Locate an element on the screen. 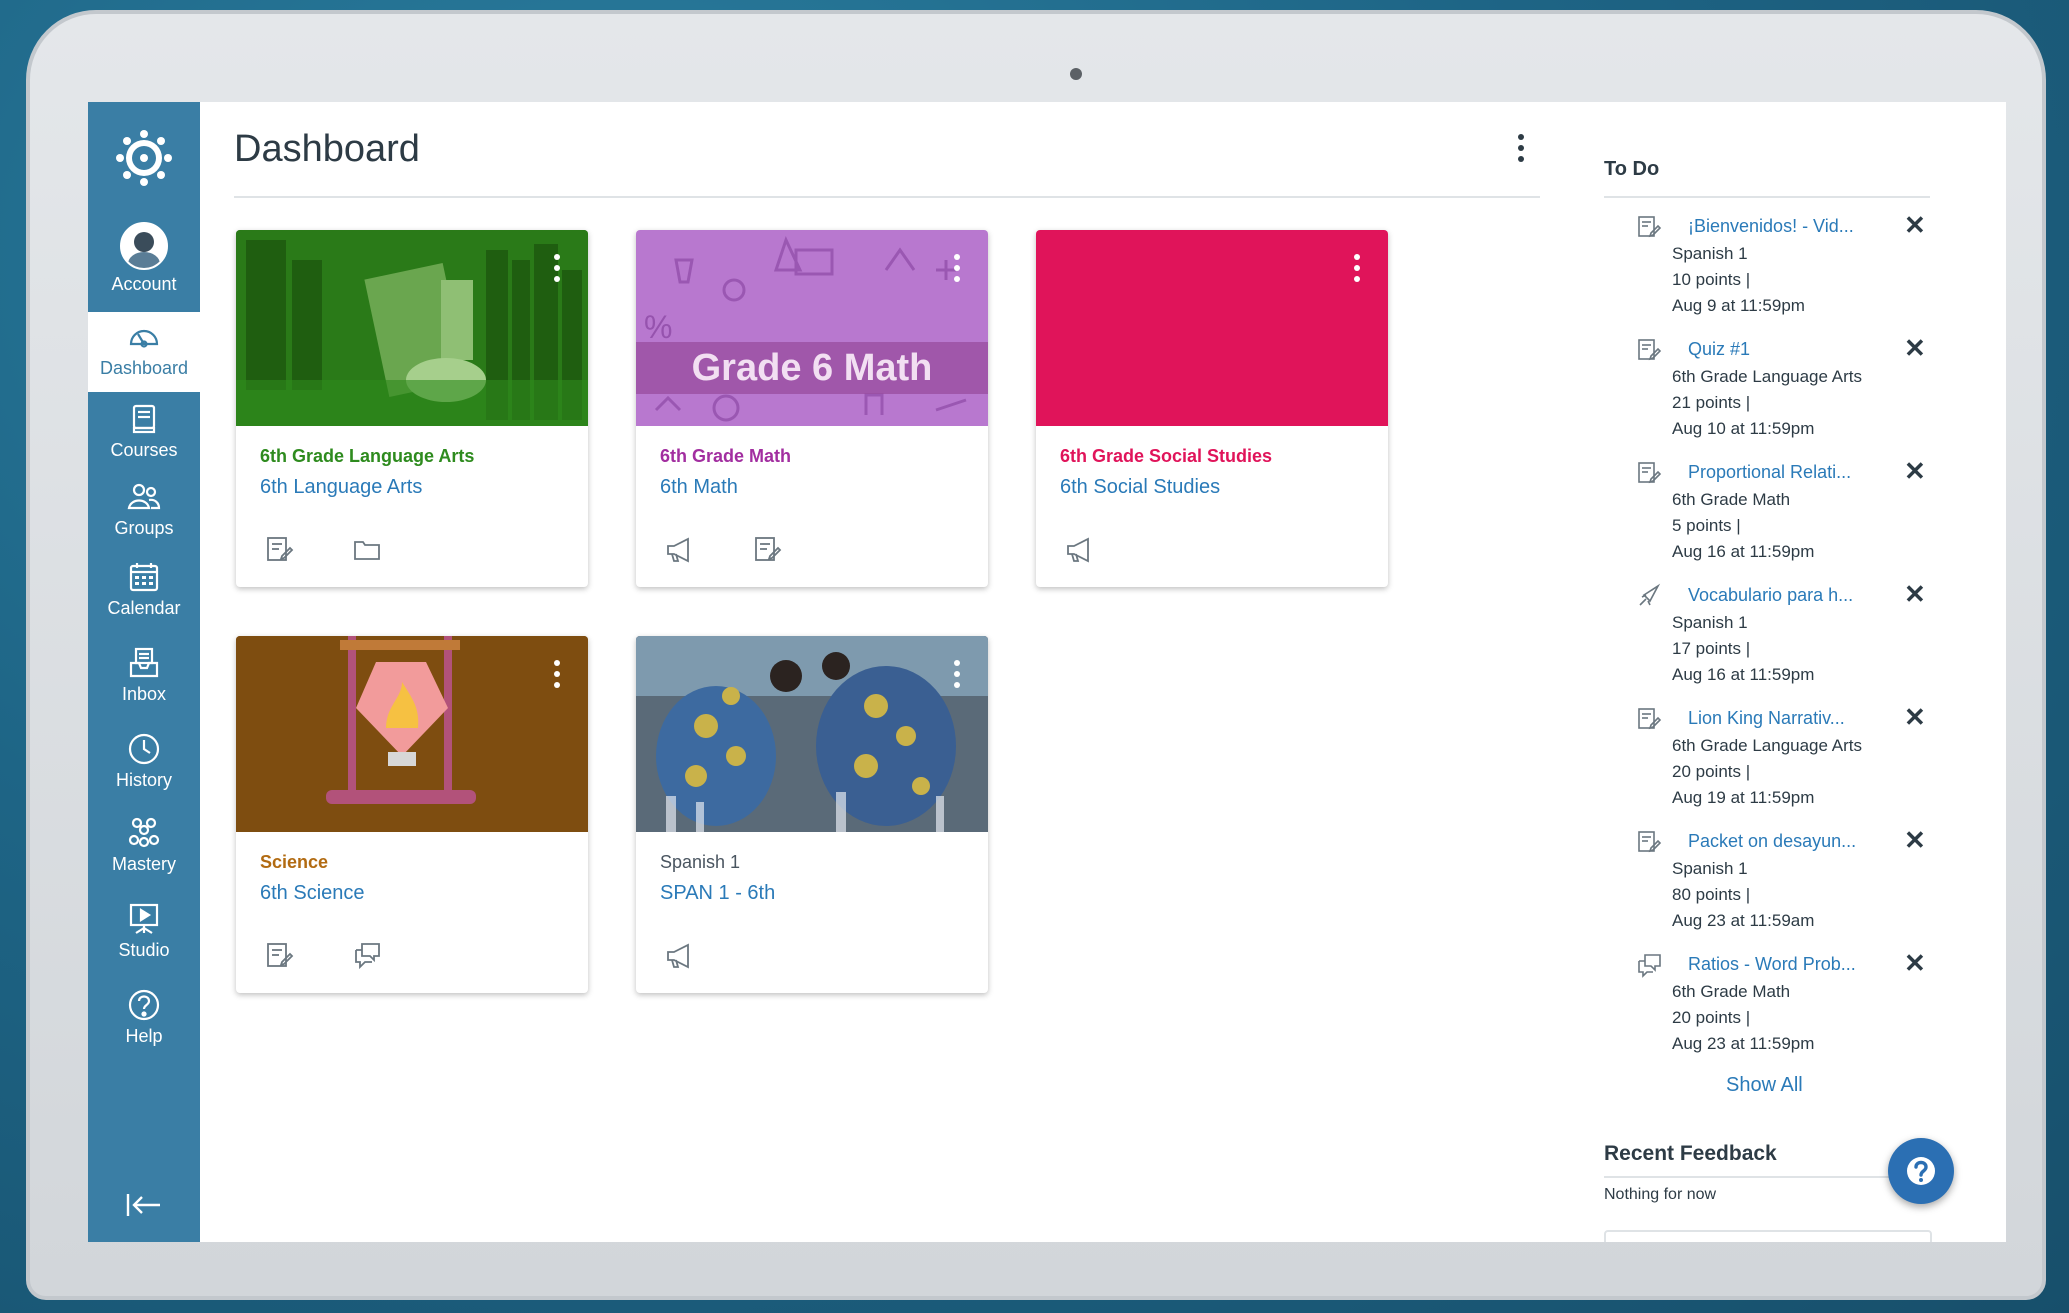  dashboard-options-icon is located at coordinates (1521, 149).